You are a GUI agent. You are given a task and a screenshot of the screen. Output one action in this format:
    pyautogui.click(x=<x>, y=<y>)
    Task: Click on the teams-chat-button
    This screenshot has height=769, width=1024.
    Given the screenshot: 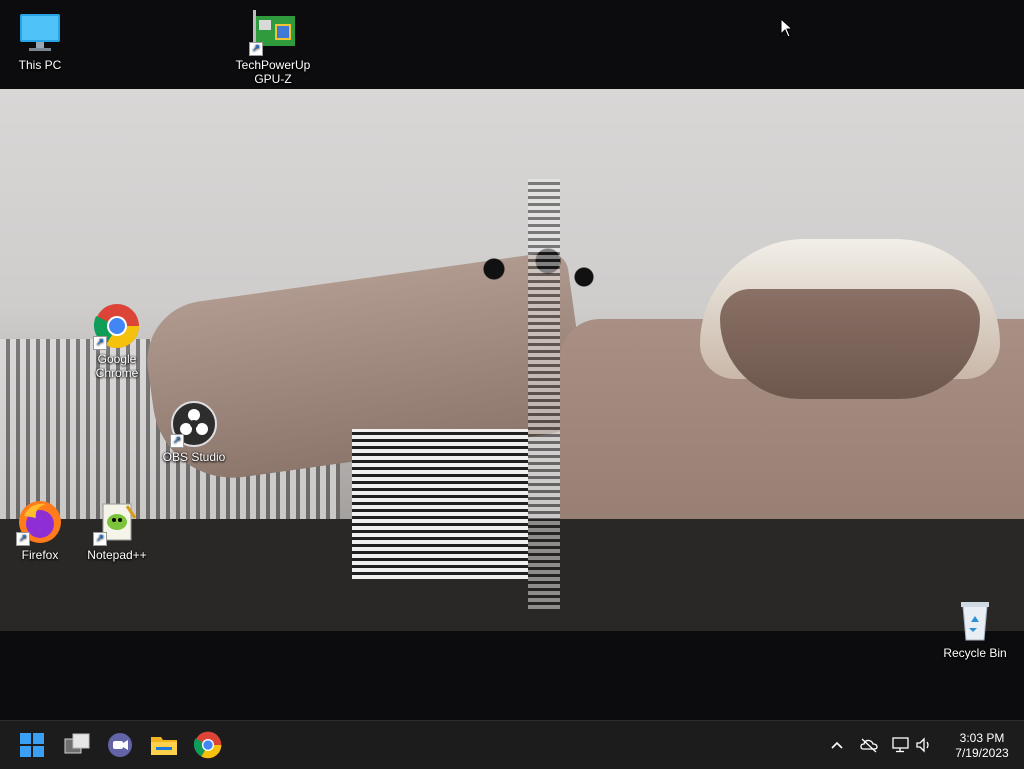 What is the action you would take?
    pyautogui.click(x=120, y=745)
    